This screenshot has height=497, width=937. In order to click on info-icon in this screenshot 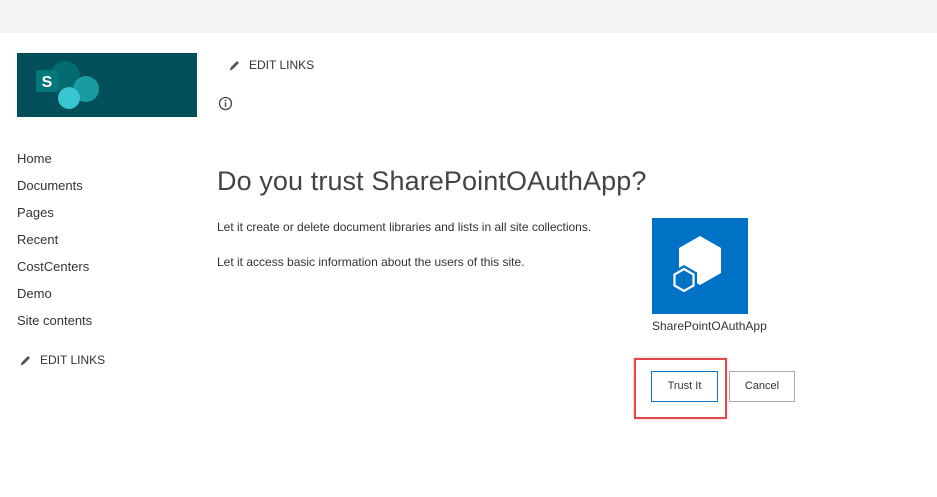, I will do `click(225, 103)`.